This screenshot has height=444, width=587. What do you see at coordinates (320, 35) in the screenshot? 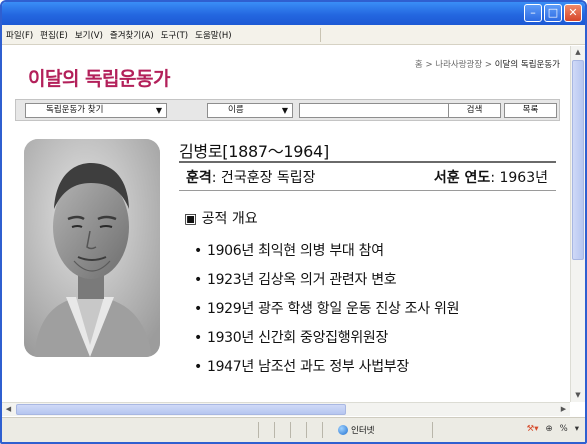
I see `menu-divider` at bounding box center [320, 35].